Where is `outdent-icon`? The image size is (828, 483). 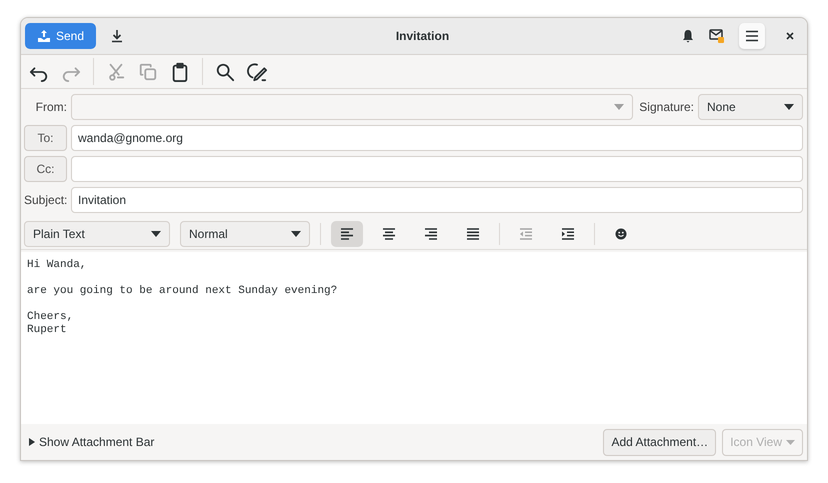
outdent-icon is located at coordinates (526, 234).